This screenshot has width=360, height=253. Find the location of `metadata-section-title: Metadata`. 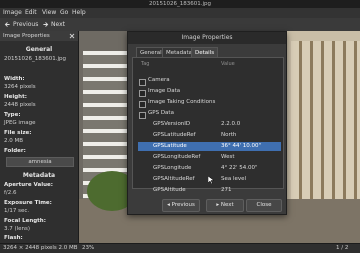

metadata-section-title: Metadata is located at coordinates (39, 175).